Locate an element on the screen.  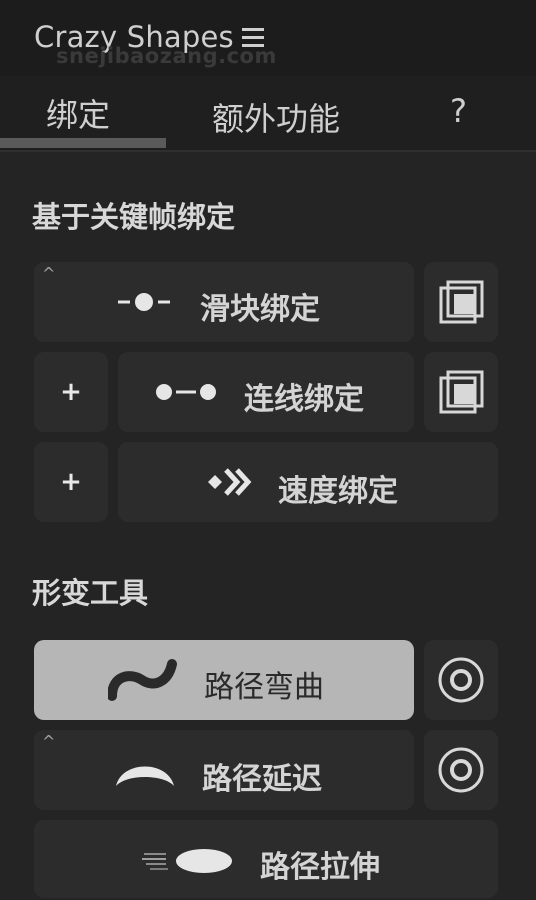
speed-bind-button: 速度绑定 is located at coordinates (308, 482).